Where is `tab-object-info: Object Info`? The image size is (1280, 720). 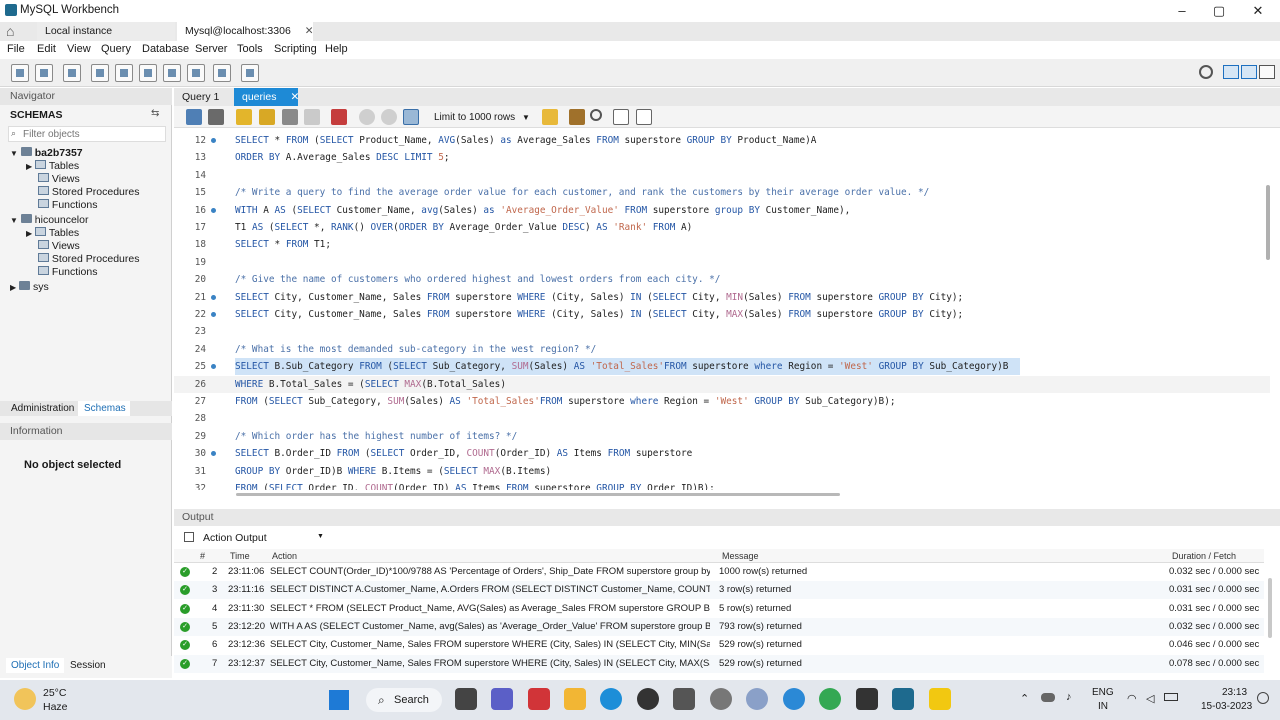
tab-object-info: Object Info is located at coordinates (35, 665).